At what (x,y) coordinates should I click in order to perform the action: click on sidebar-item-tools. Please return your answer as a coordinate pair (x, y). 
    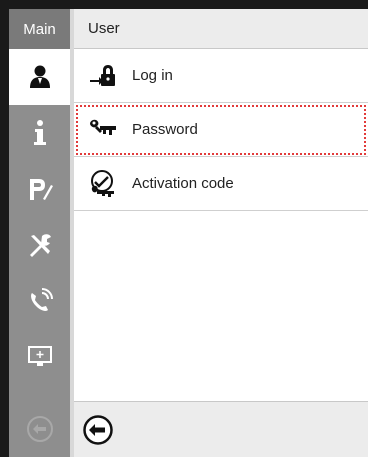
    Looking at the image, I should click on (39, 245).